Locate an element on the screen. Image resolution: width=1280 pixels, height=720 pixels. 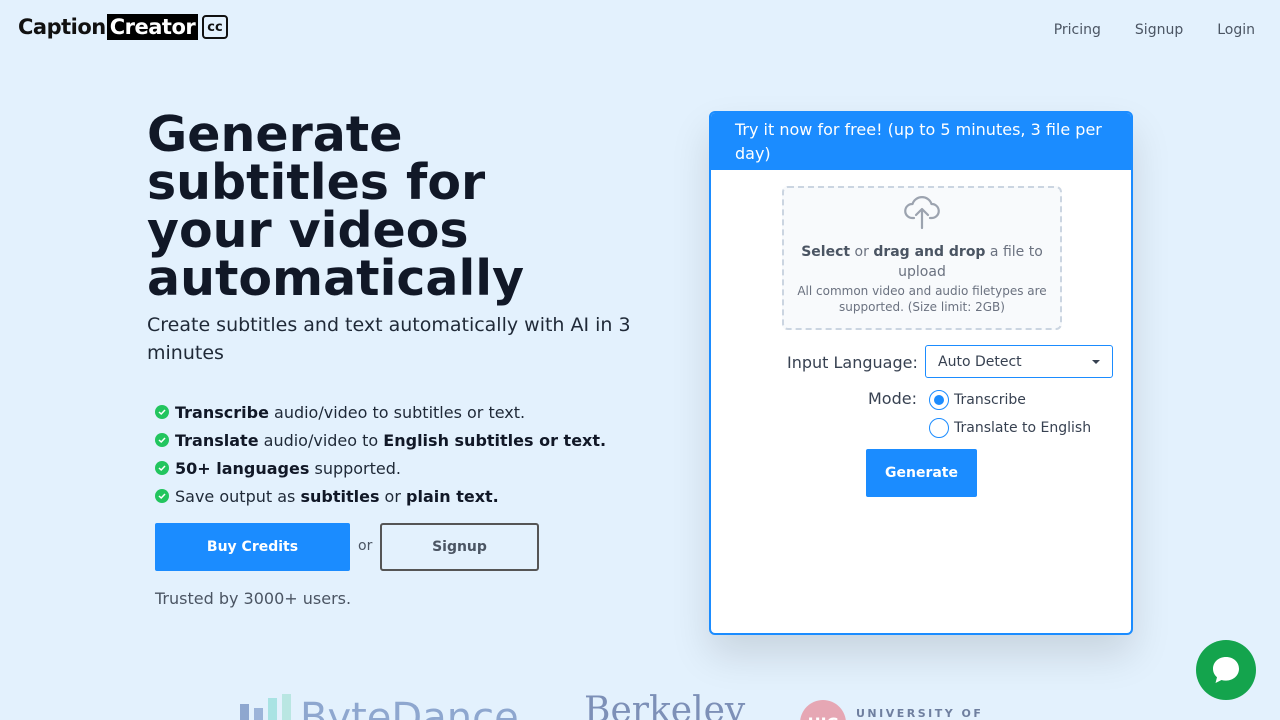
dropzone-text: Select or drag and drop a file to upload is located at coordinates (922, 262).